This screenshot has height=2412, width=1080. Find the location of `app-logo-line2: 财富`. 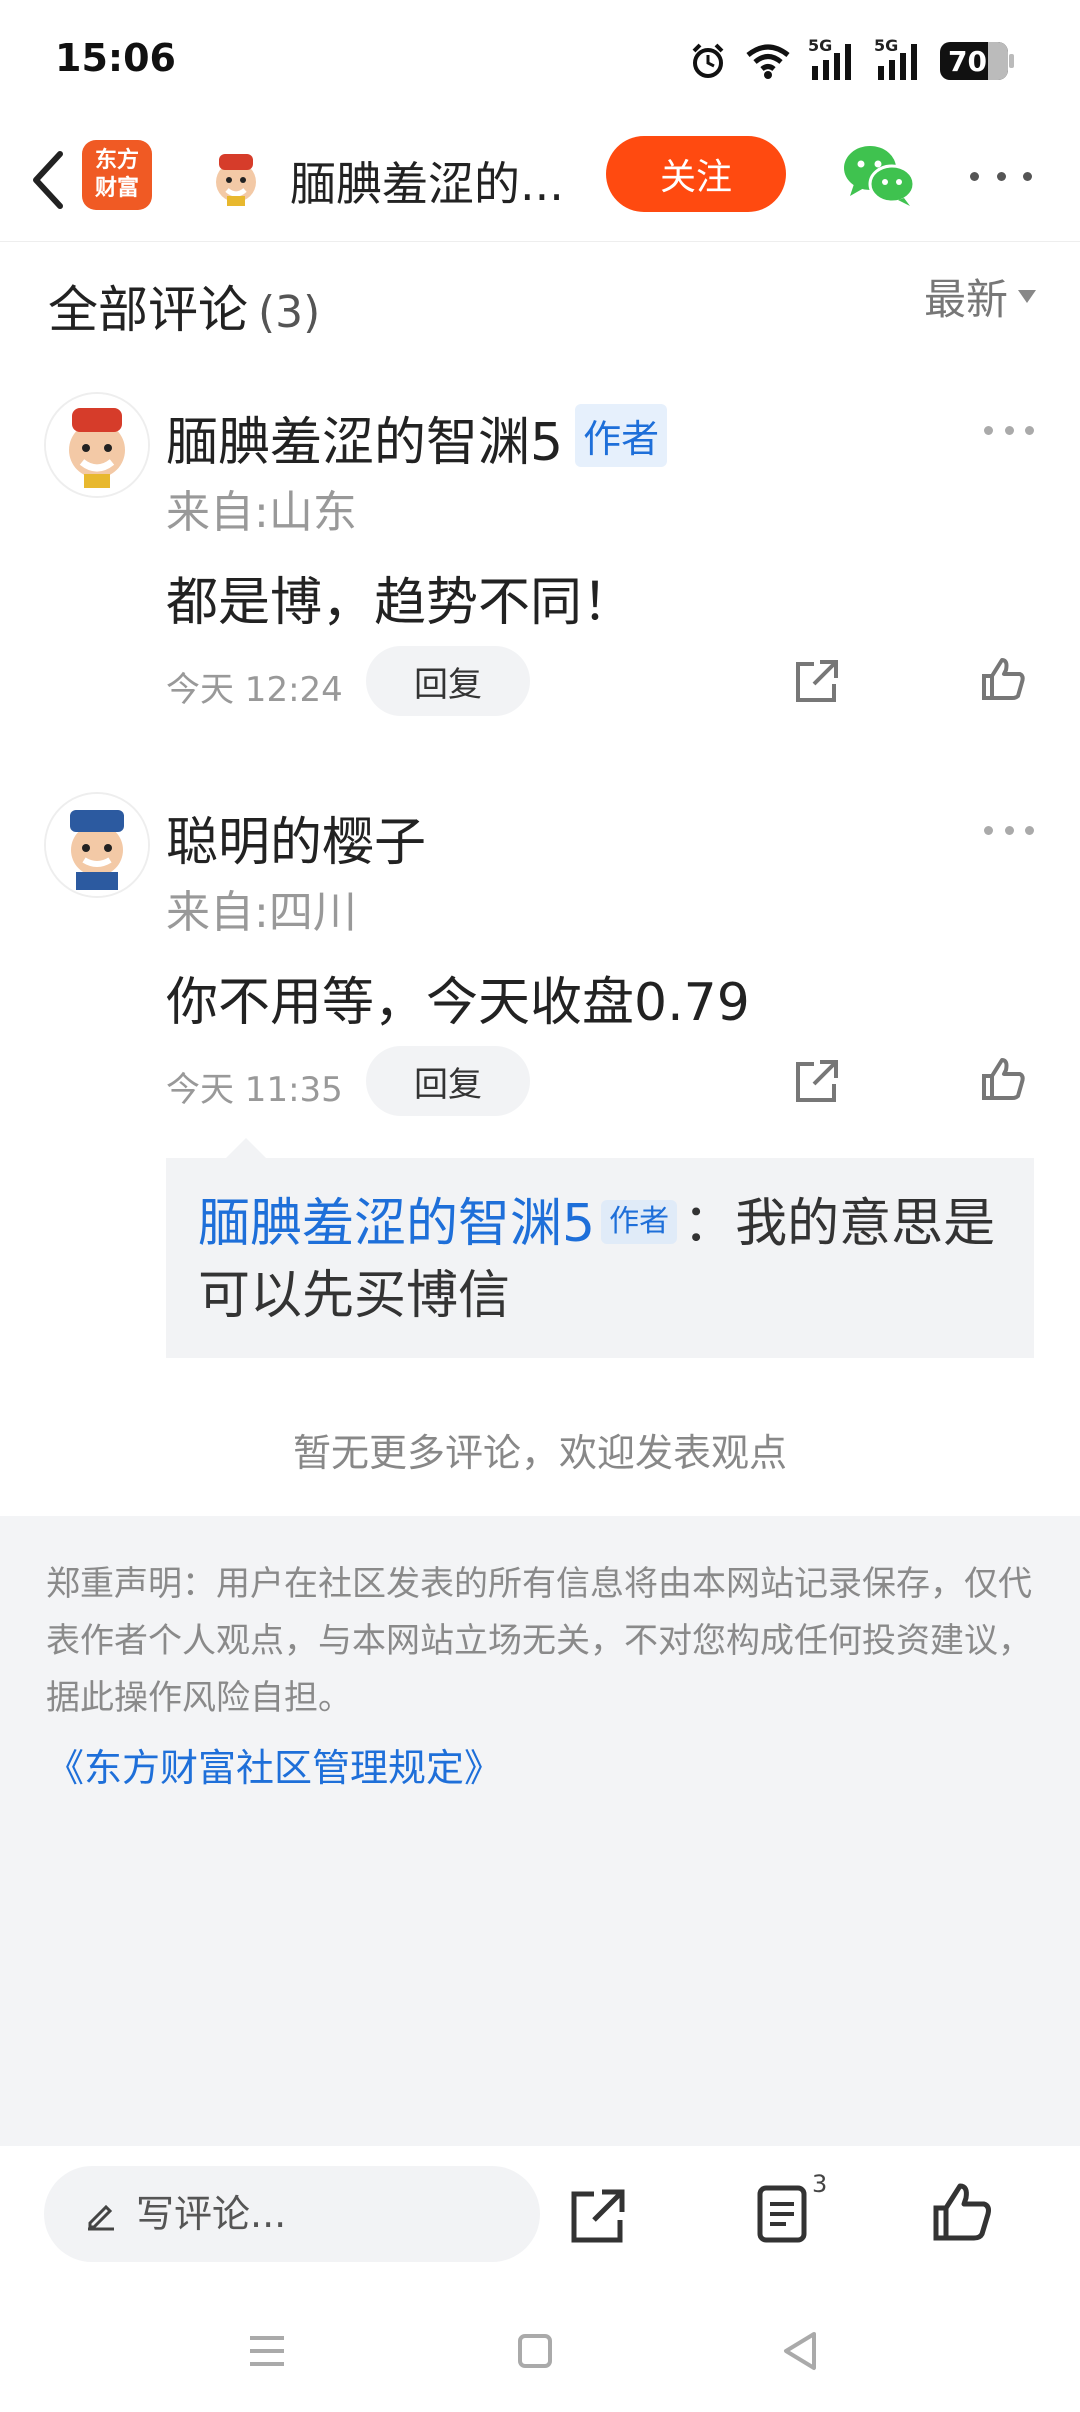

app-logo-line2: 财富 is located at coordinates (116, 188).